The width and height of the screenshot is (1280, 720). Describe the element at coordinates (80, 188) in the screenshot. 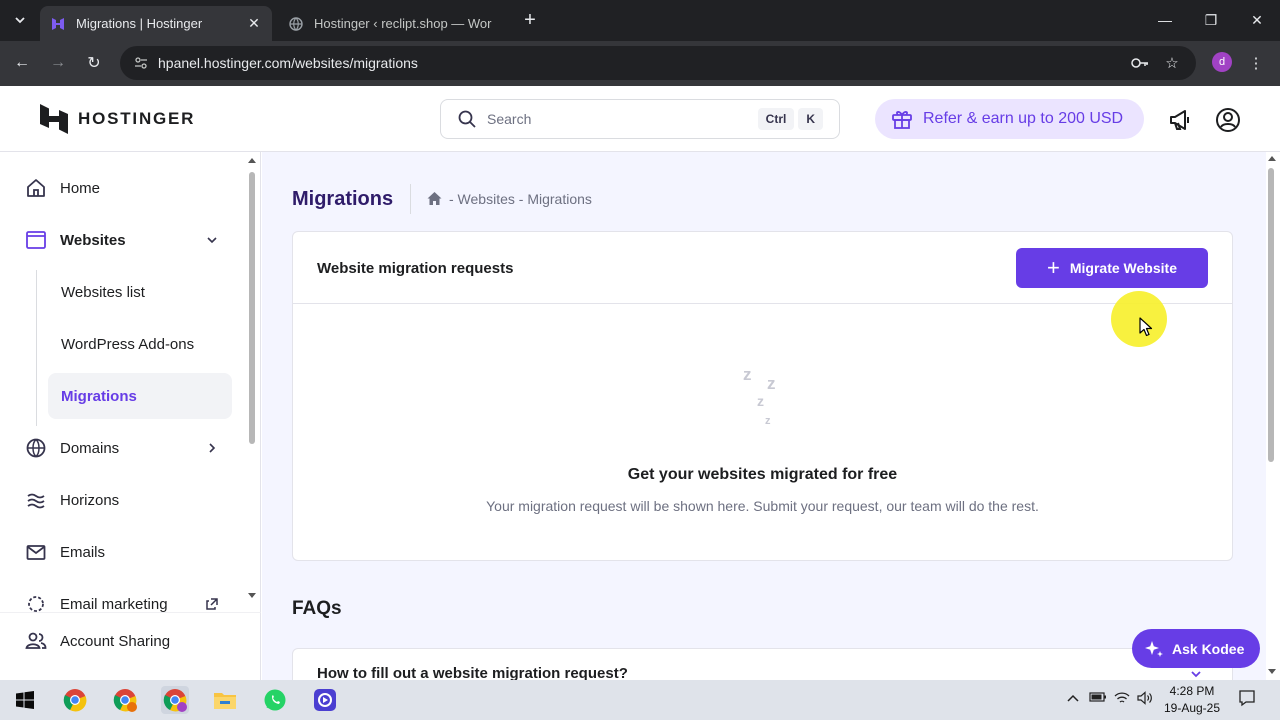

I see `sidebar-item-label: Home` at that location.